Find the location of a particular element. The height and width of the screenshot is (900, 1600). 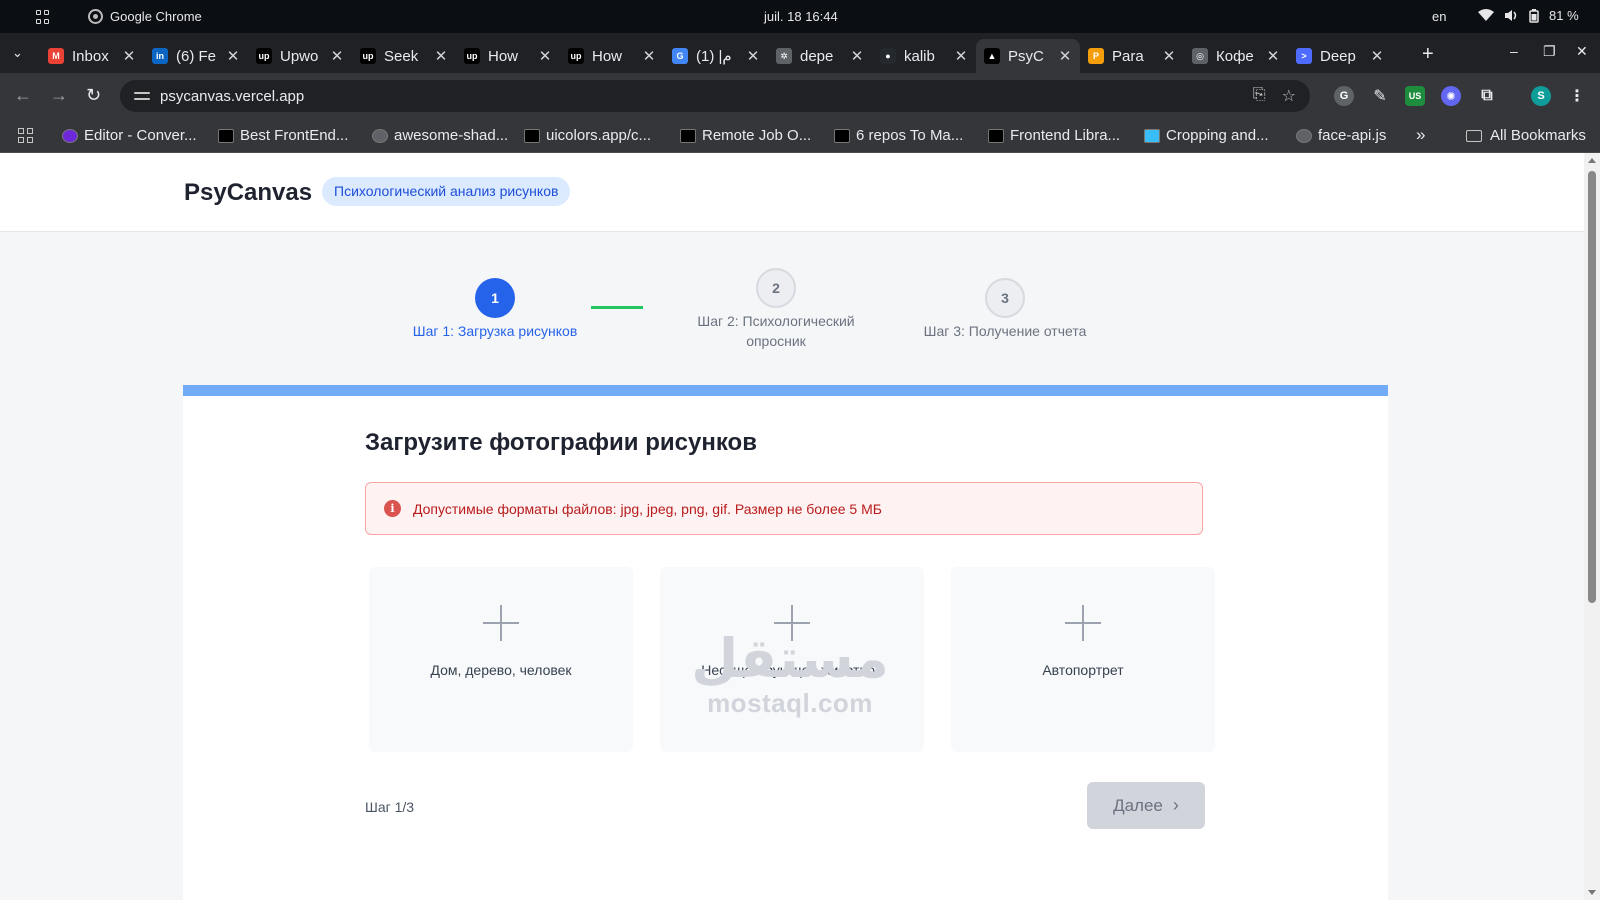

tab-search-chevron-icon: ⌄ is located at coordinates (17, 53).